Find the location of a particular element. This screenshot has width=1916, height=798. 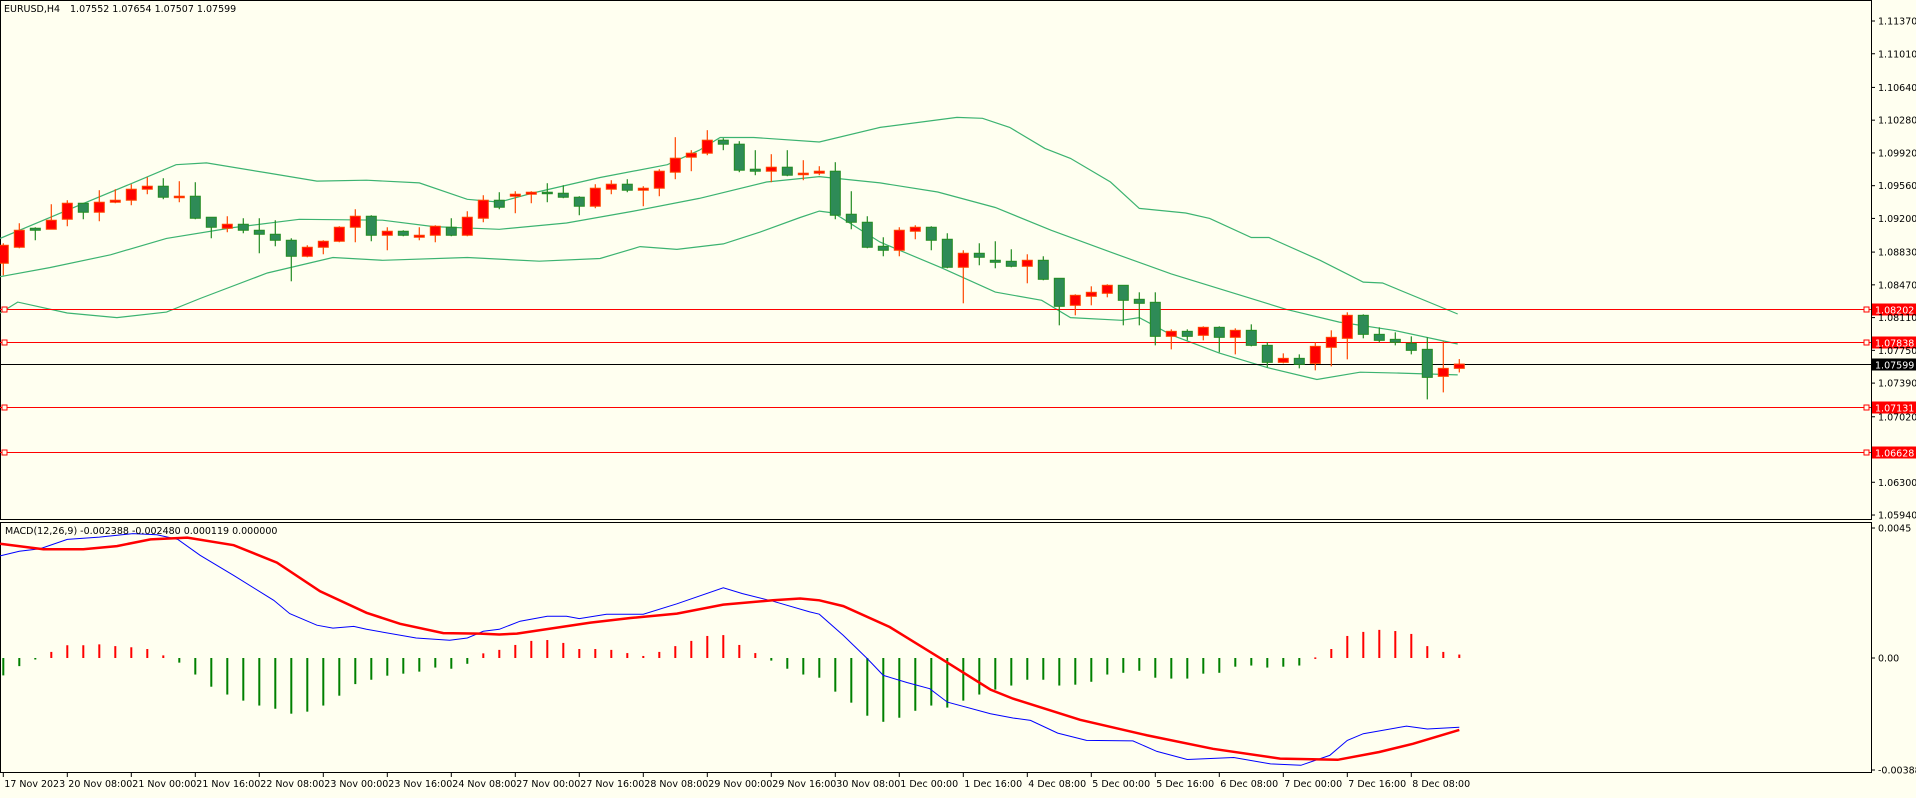

price-axis-label: 1.09920 is located at coordinates (1897, 153).